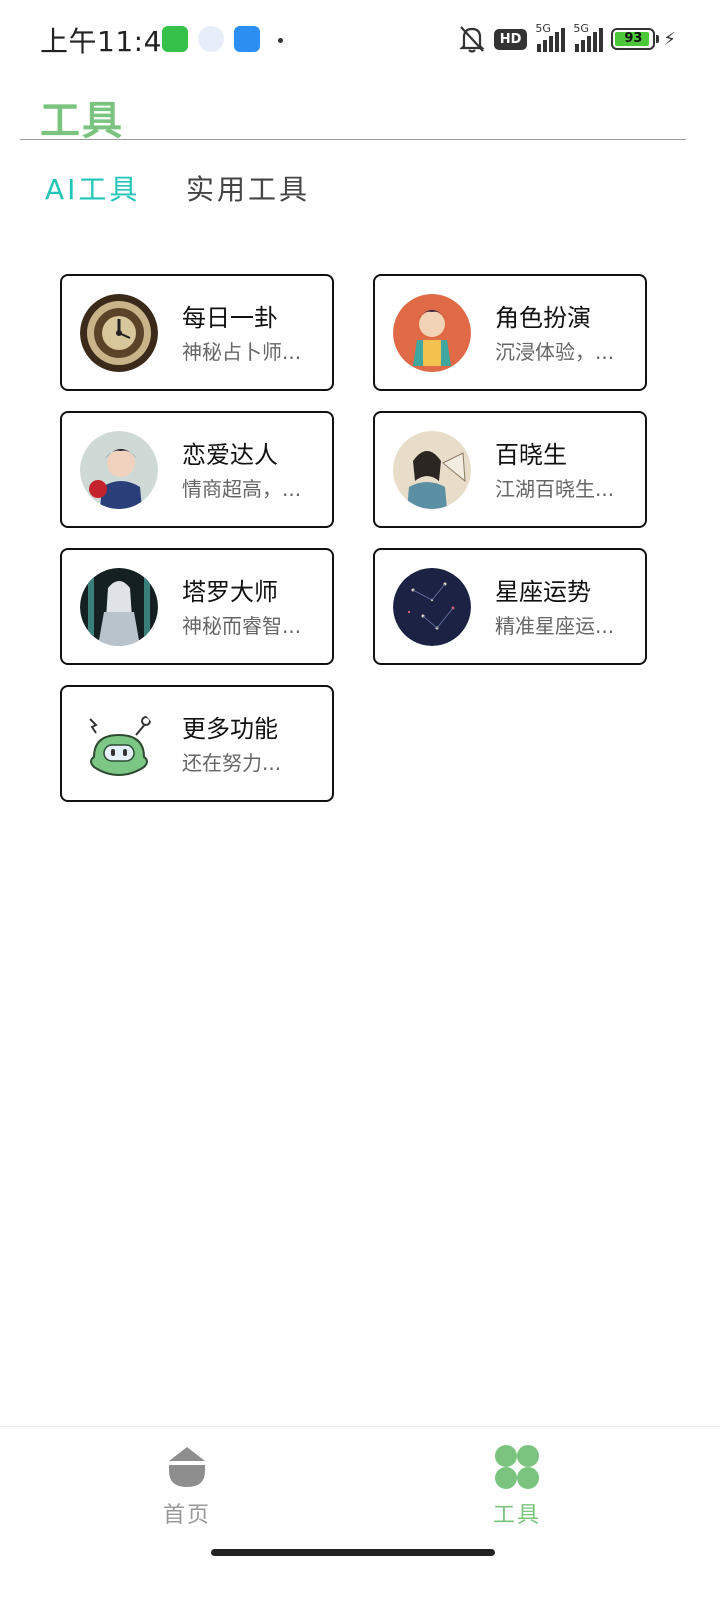  Describe the element at coordinates (230, 729) in the screenshot. I see `tool-title: 更多功能` at that location.